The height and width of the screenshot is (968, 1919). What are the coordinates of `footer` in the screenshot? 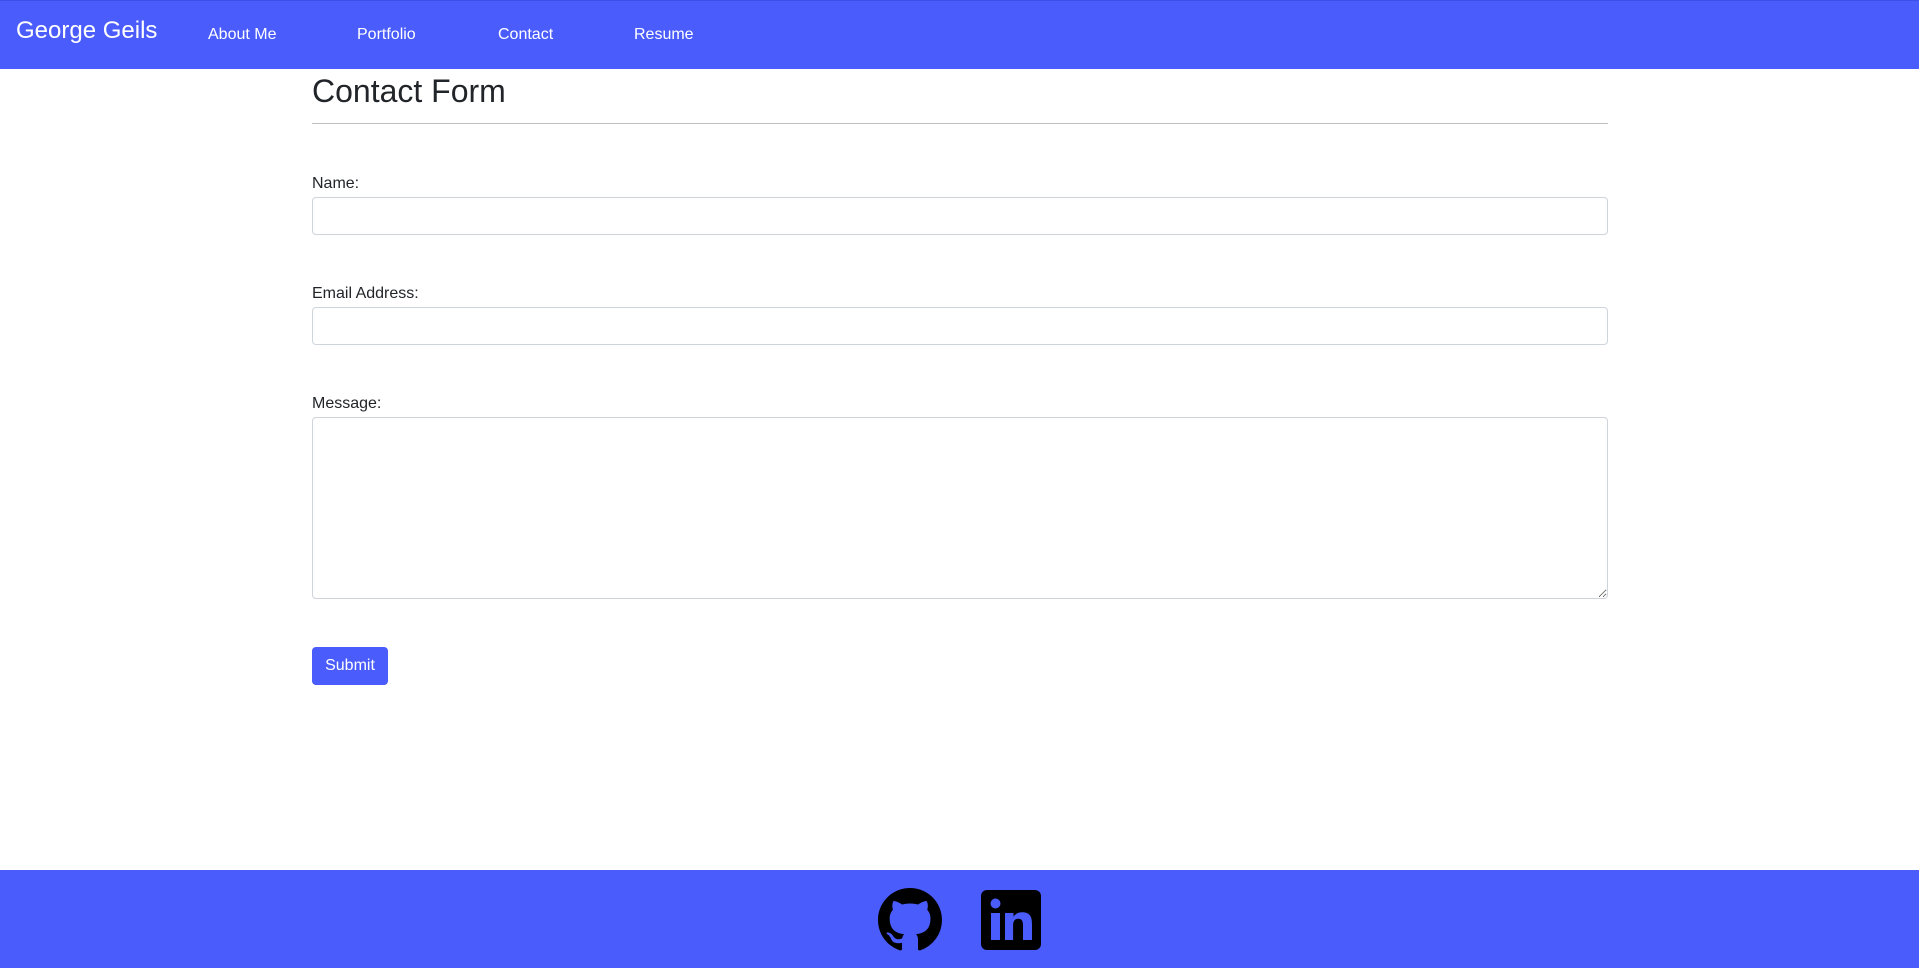 It's located at (959, 919).